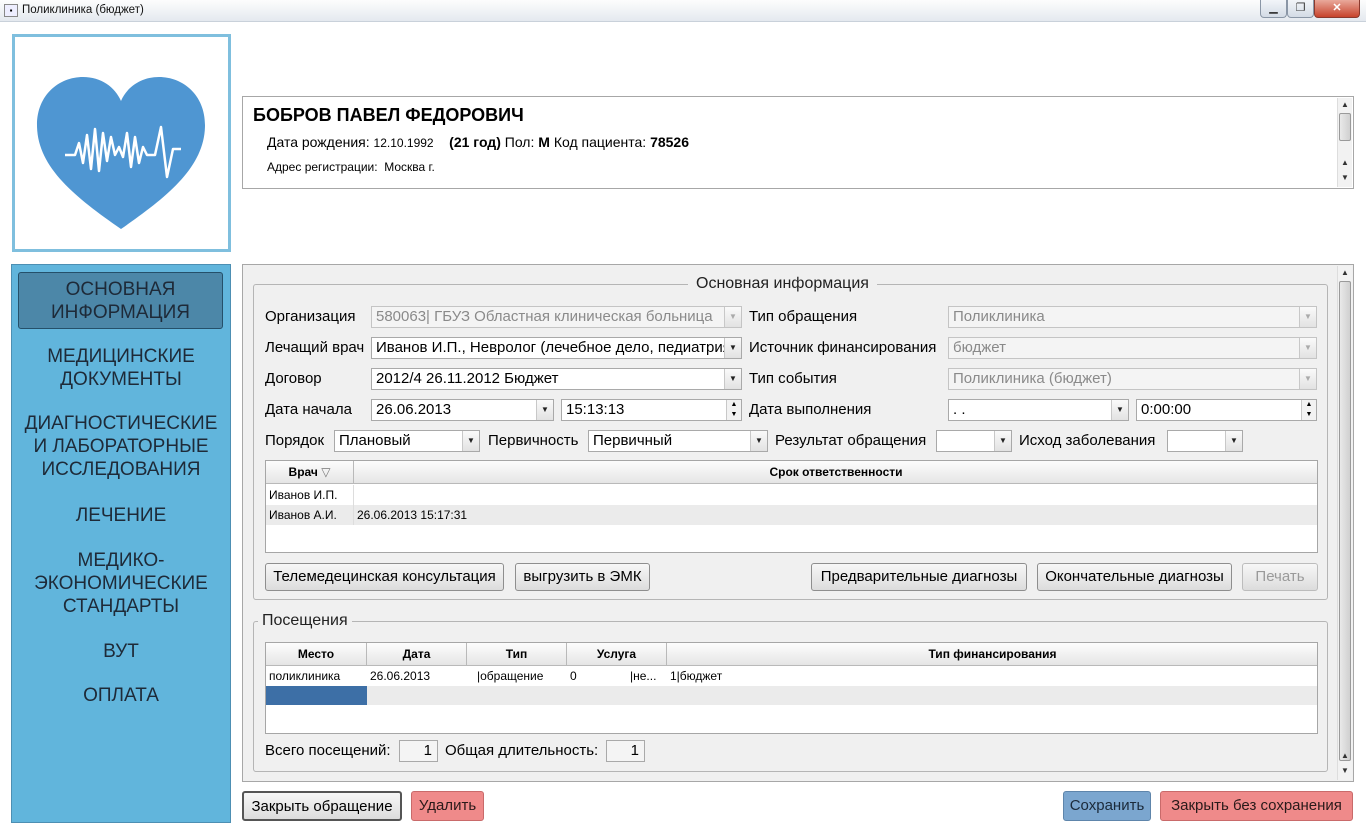  I want to click on sort-icon: ▽, so click(326, 472).